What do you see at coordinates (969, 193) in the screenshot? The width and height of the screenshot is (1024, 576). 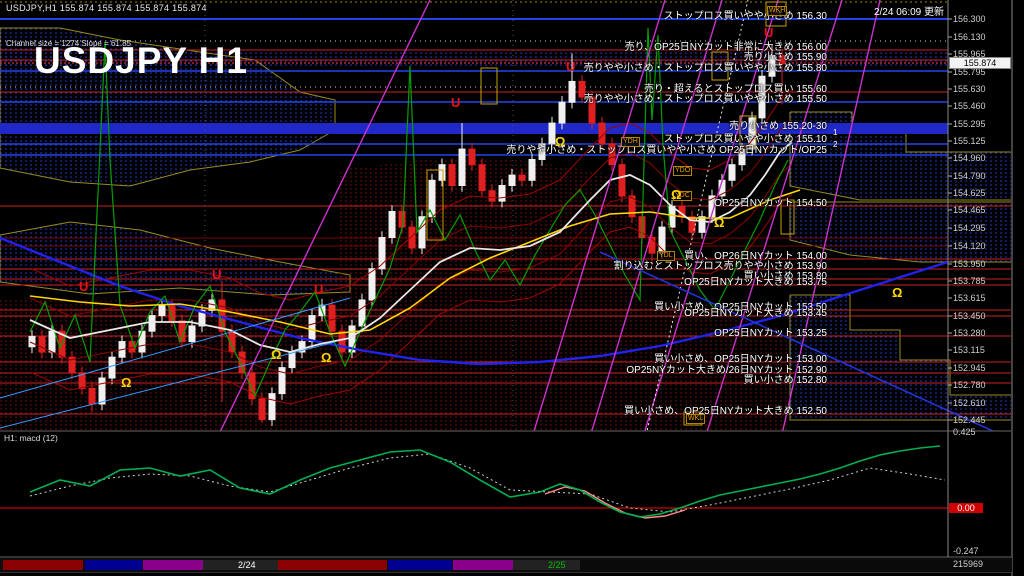 I see `price-axis-label: 154.625` at bounding box center [969, 193].